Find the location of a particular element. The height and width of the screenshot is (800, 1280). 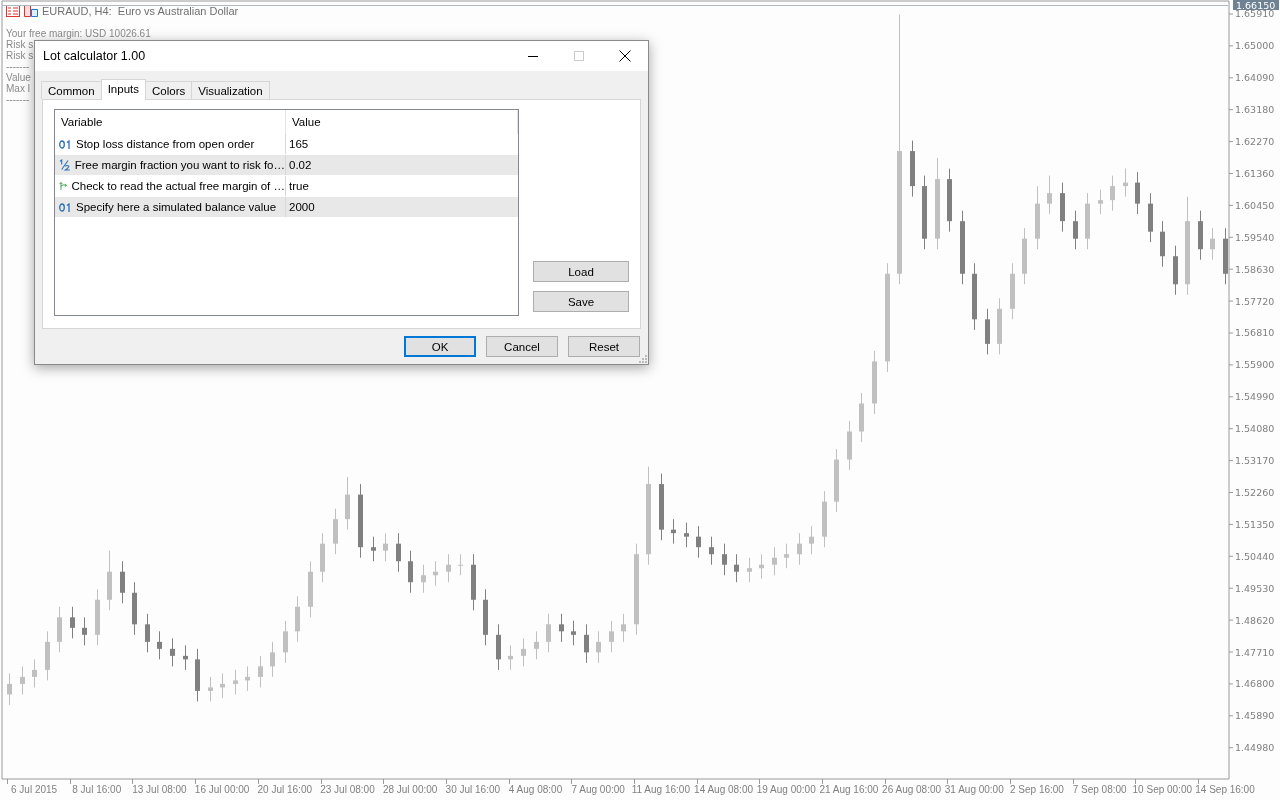

dialog-button: OK is located at coordinates (440, 346).